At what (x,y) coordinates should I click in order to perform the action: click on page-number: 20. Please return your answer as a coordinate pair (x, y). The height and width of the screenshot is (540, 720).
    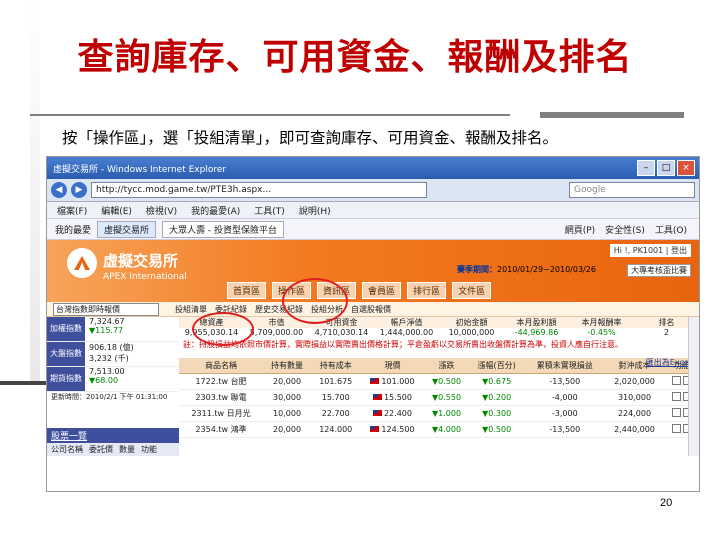
    Looking at the image, I should click on (666, 503).